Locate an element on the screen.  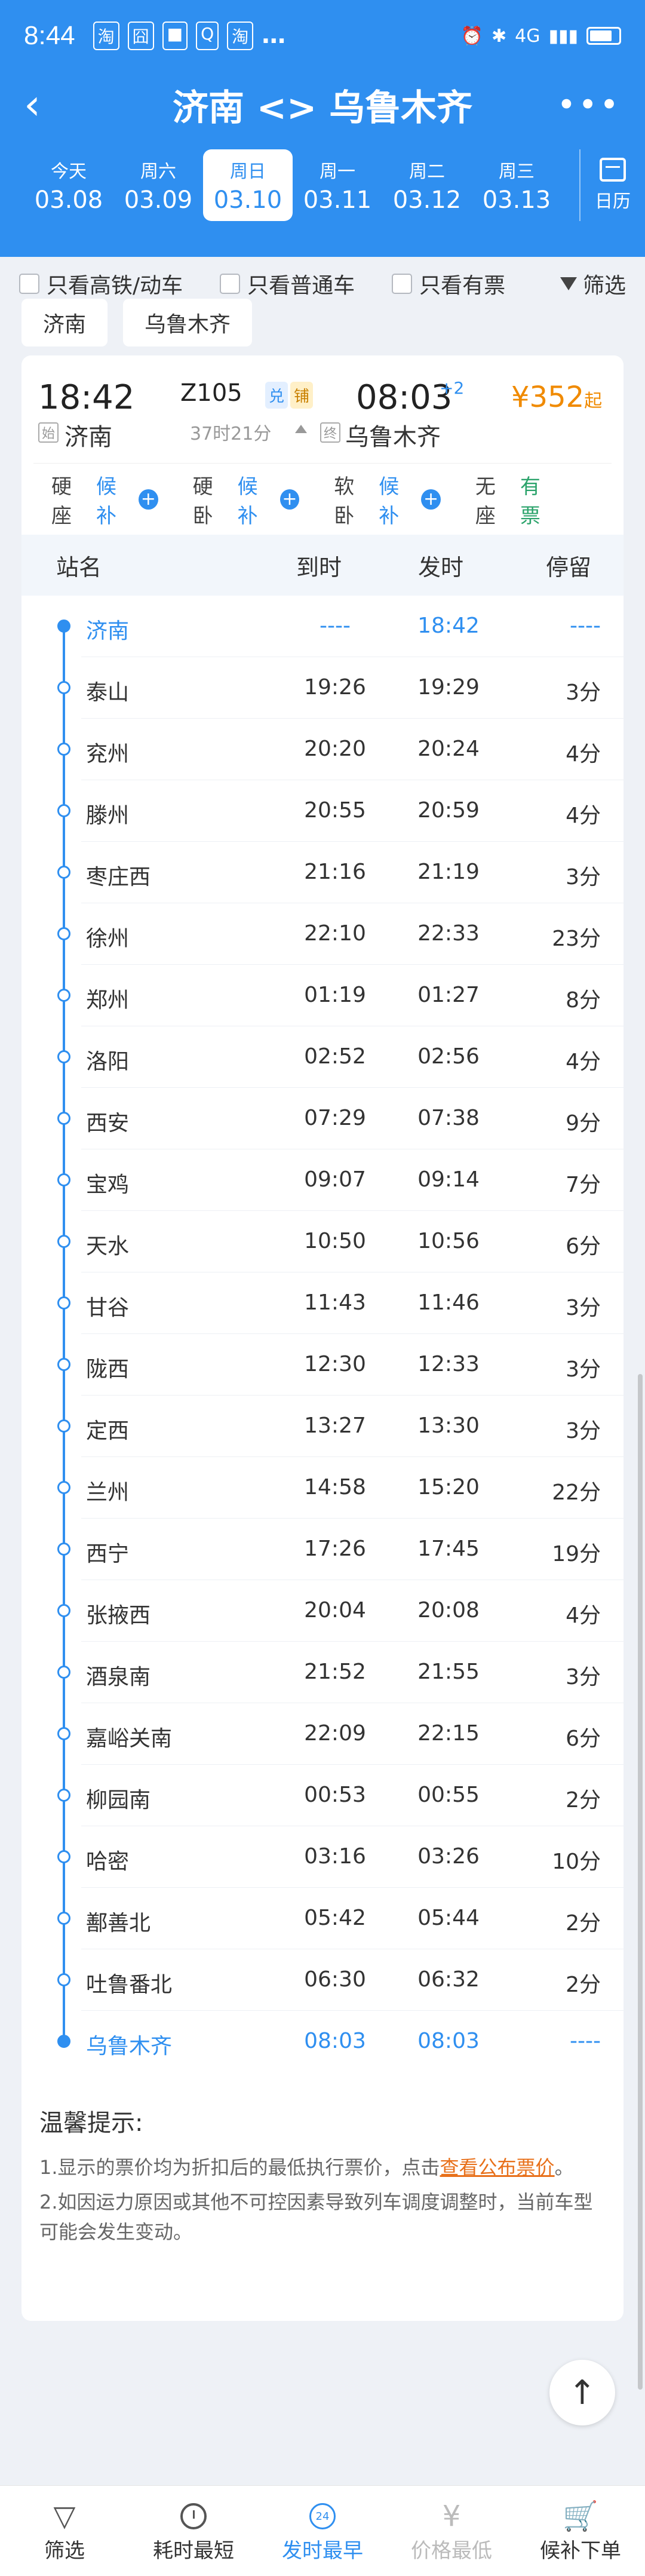
table-row: 乌鲁木齐 08:03 08:03 ---- is located at coordinates (323, 2042).